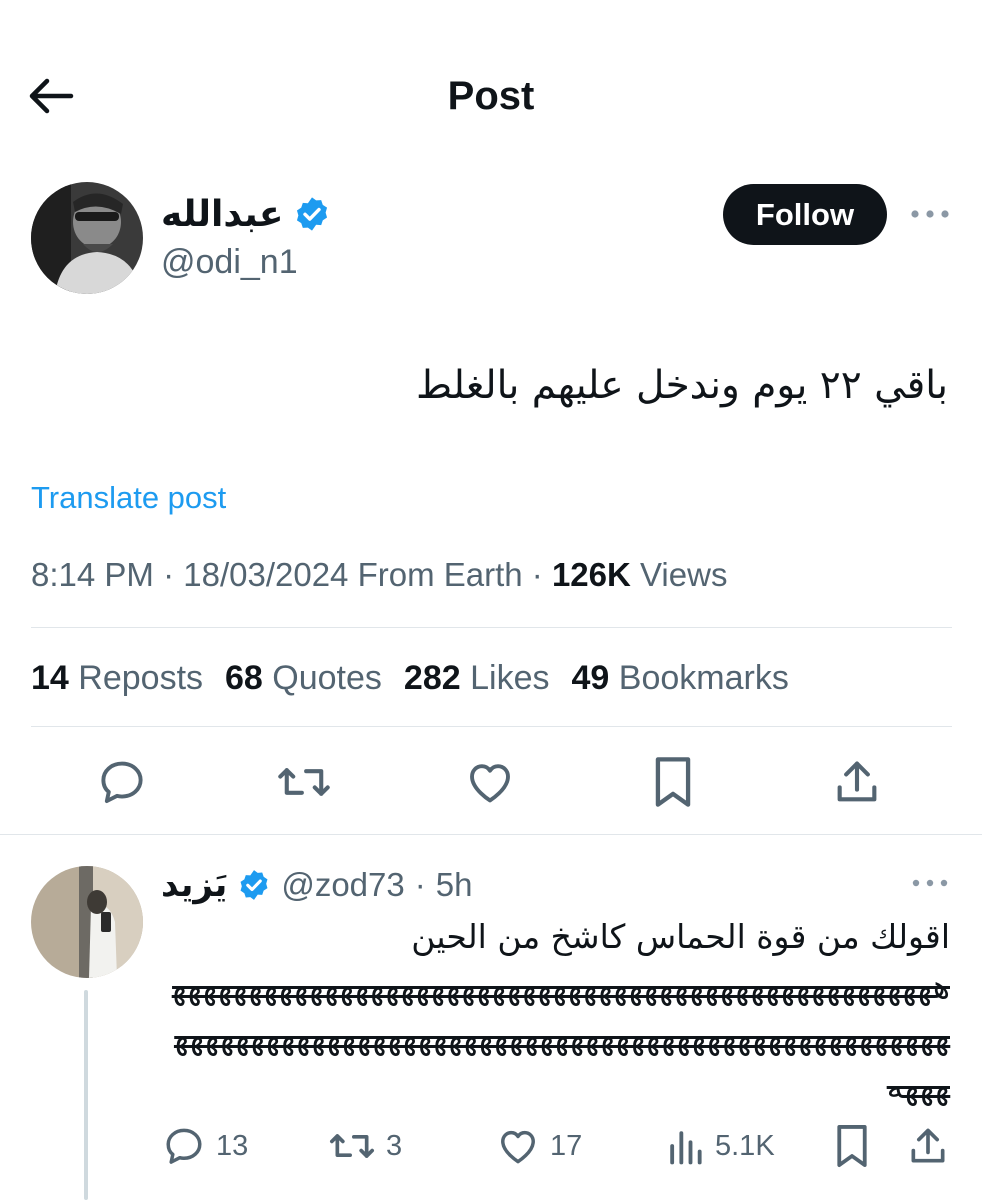 The height and width of the screenshot is (1200, 982). What do you see at coordinates (205, 1146) in the screenshot?
I see `reply-reply-button: 13` at bounding box center [205, 1146].